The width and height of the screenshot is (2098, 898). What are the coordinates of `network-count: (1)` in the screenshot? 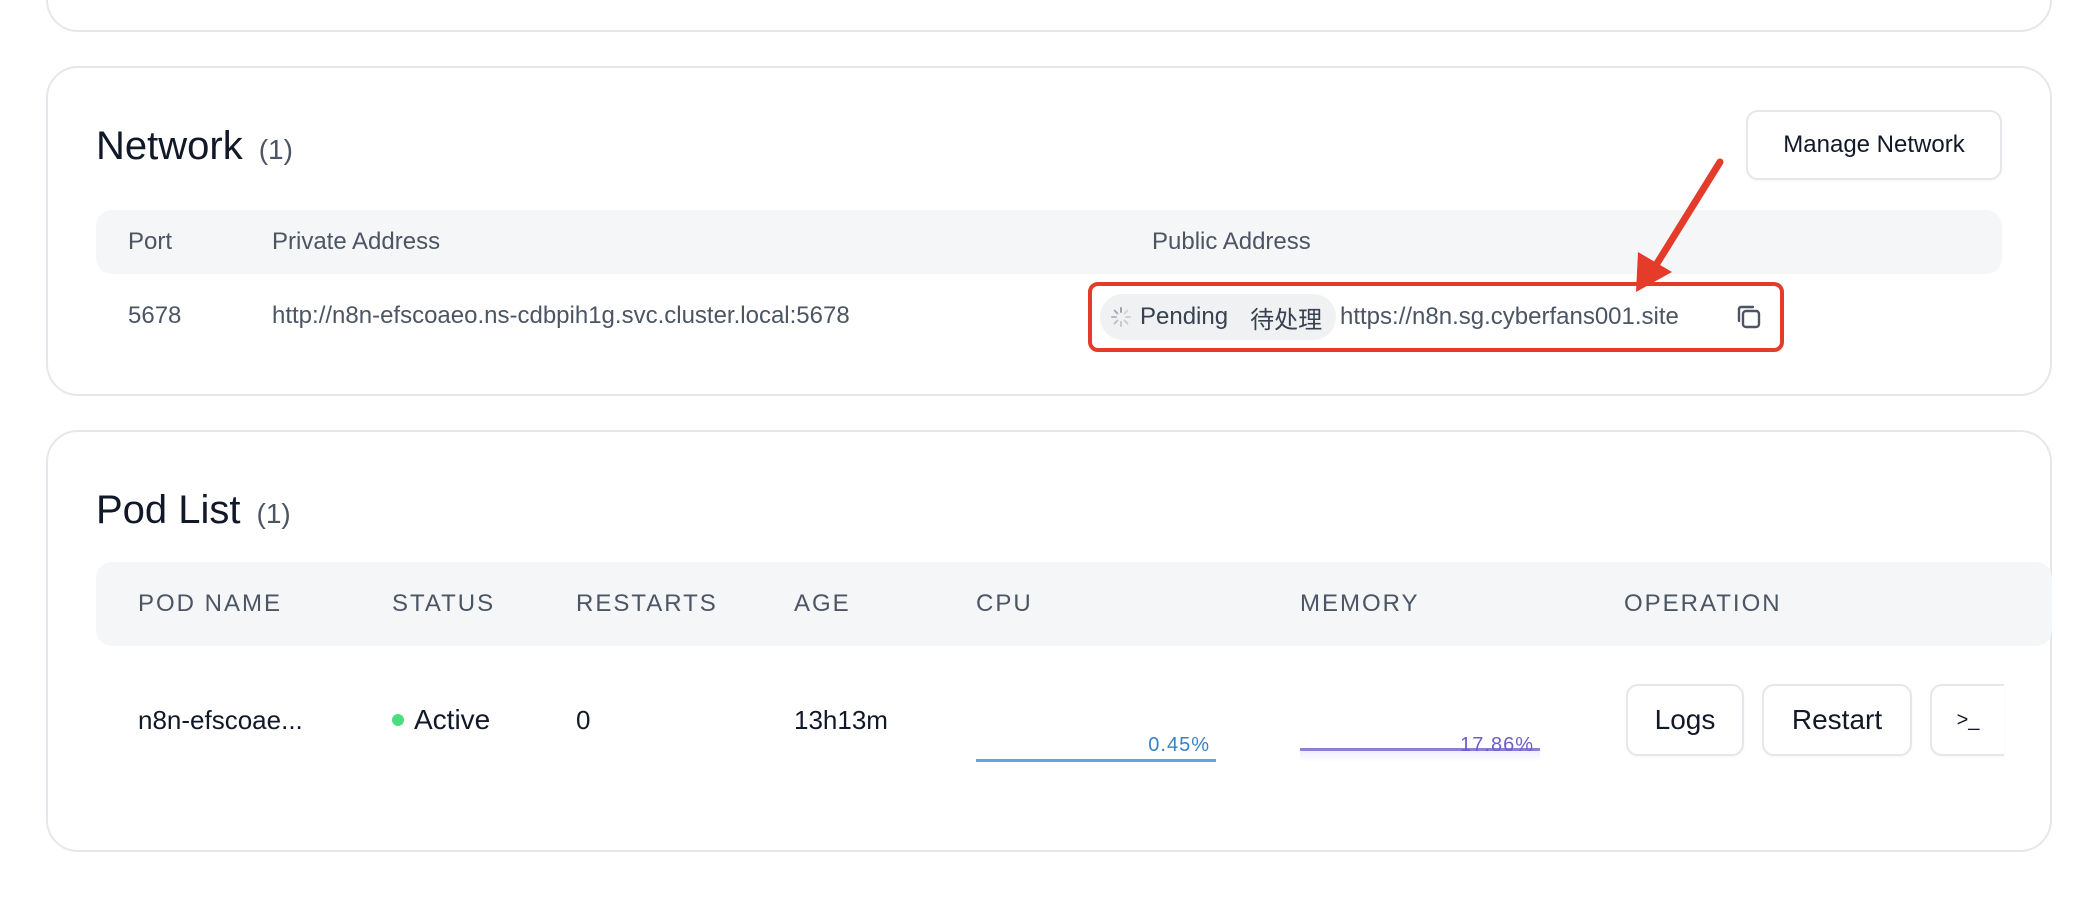 It's located at (275, 149).